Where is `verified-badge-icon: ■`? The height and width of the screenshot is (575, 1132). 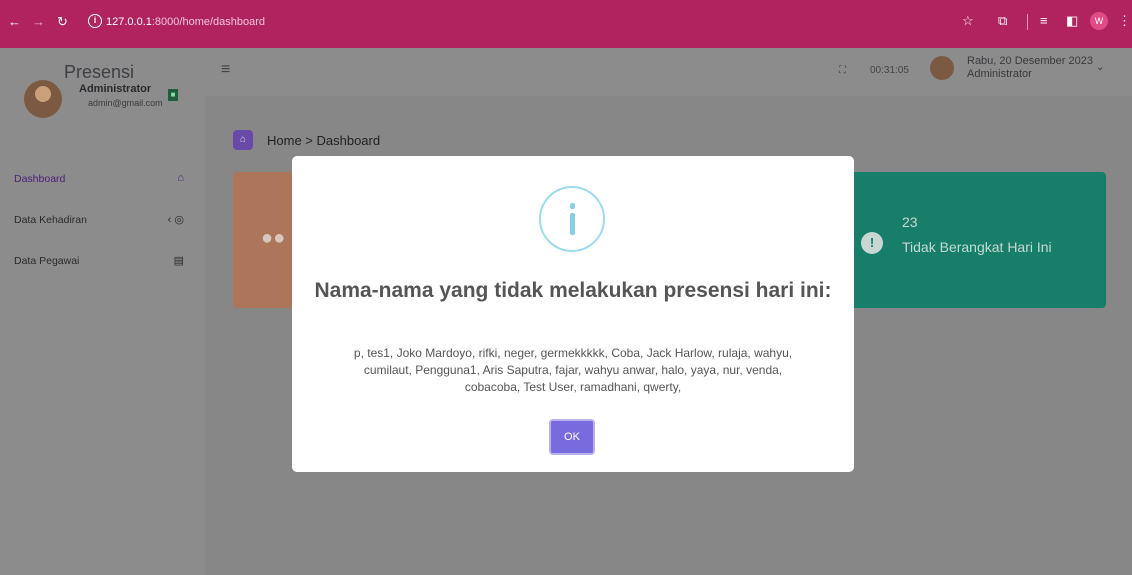 verified-badge-icon: ■ is located at coordinates (173, 95).